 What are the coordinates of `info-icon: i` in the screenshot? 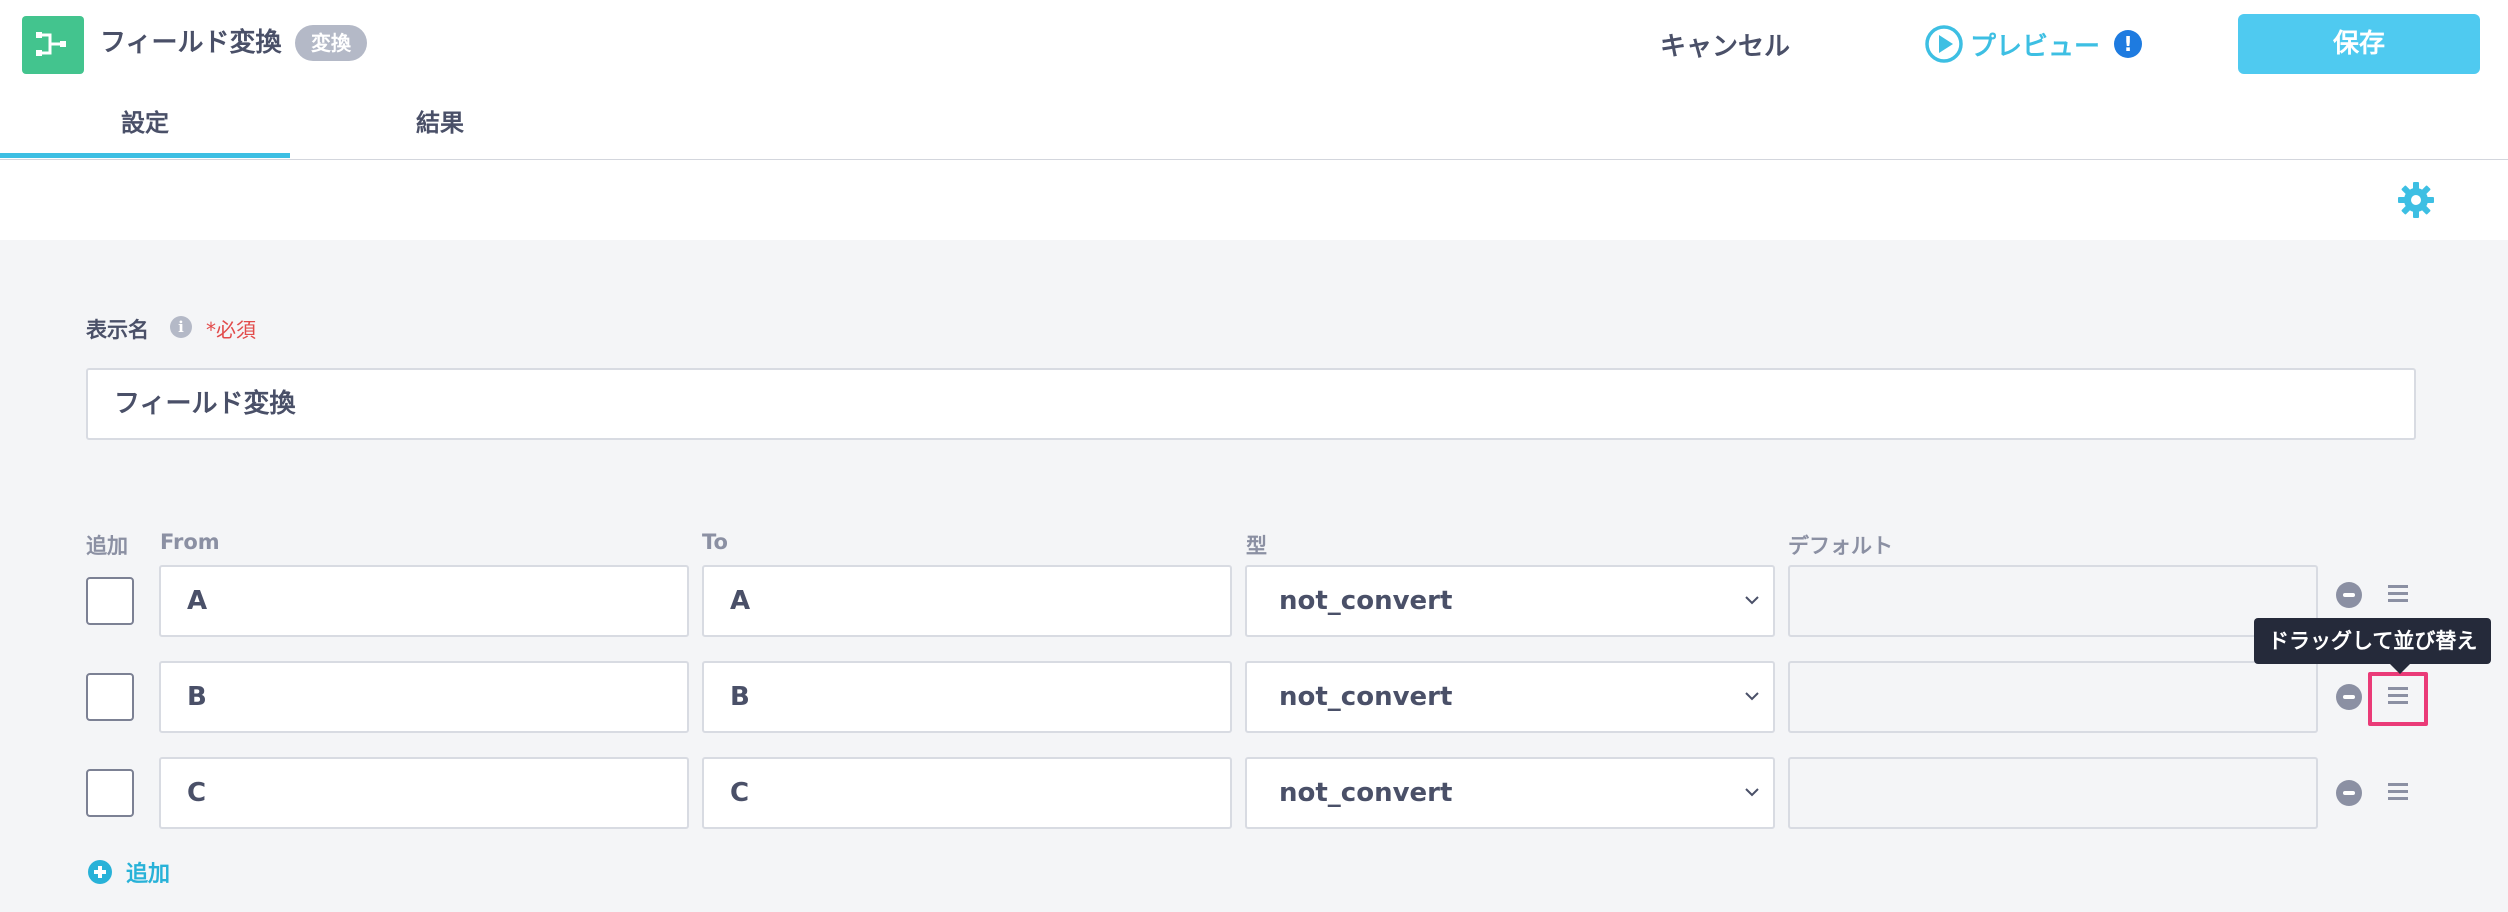 It's located at (181, 327).